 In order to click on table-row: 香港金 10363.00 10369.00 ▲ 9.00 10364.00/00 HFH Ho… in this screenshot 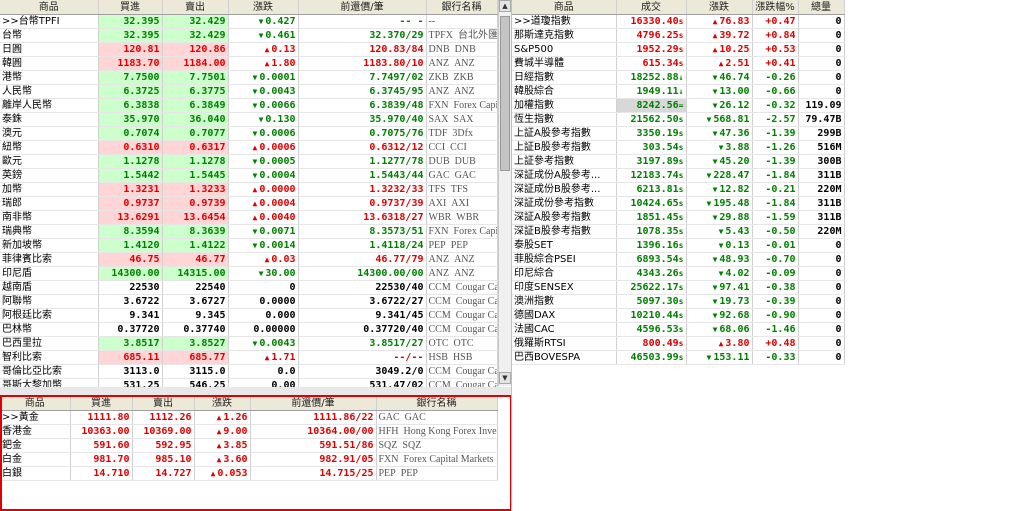, I will do `click(249, 431)`.